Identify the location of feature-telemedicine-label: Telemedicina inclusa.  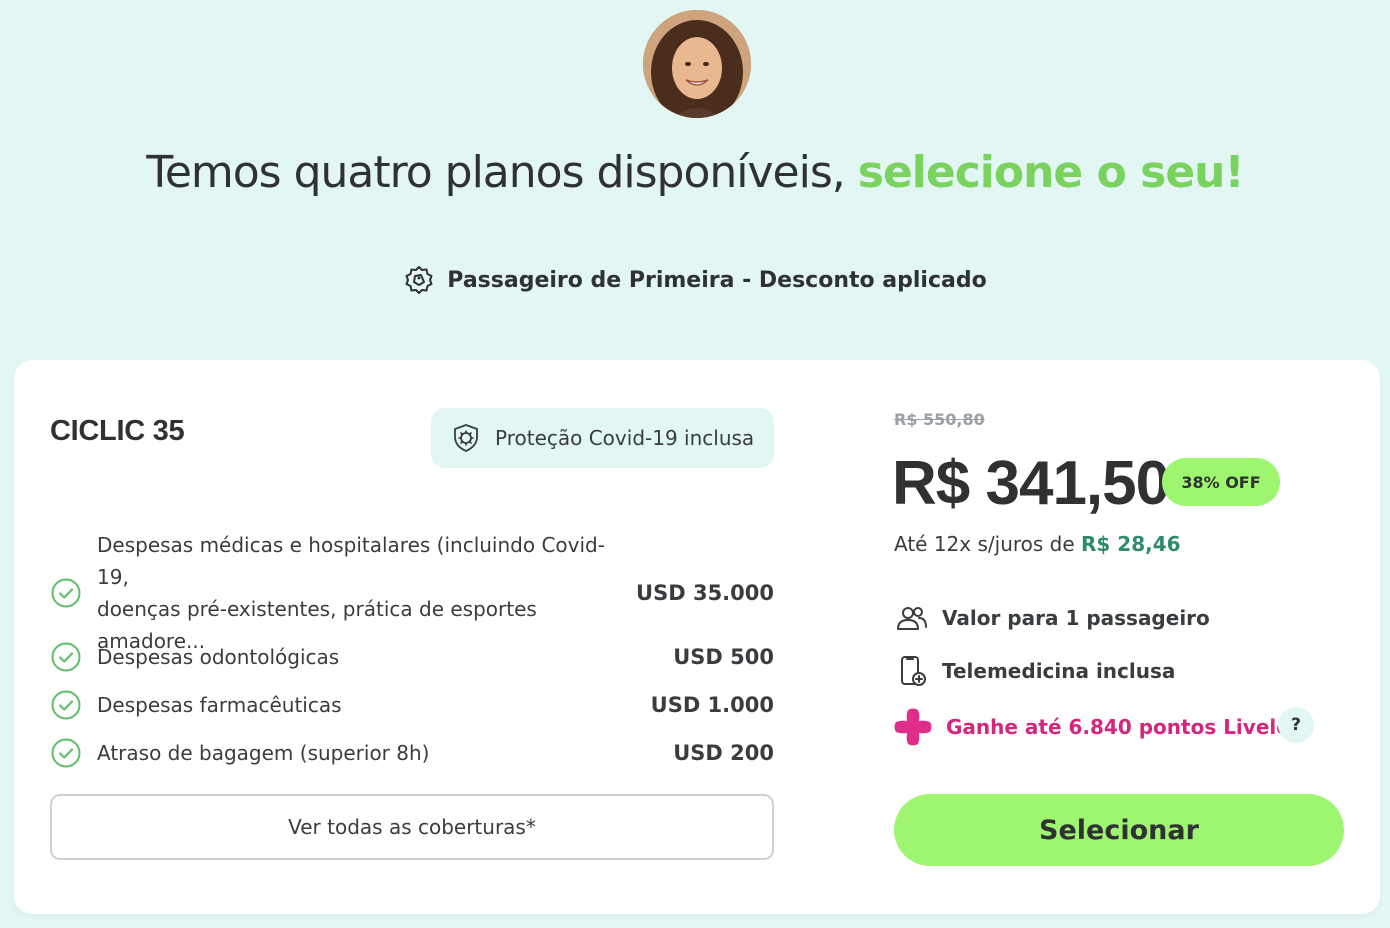
(1059, 671).